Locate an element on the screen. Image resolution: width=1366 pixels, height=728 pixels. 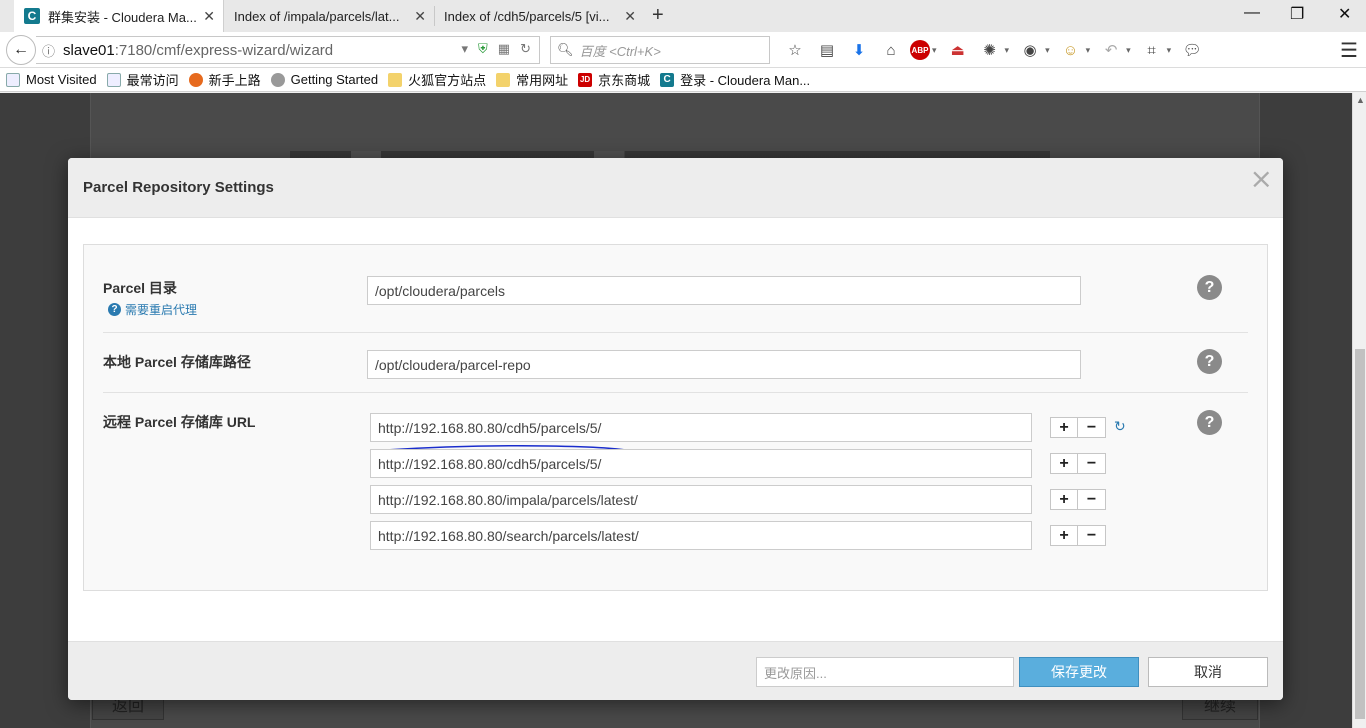
search-box: 🔍︎ 百度 <Ctrl+K> is located at coordinates (660, 50).